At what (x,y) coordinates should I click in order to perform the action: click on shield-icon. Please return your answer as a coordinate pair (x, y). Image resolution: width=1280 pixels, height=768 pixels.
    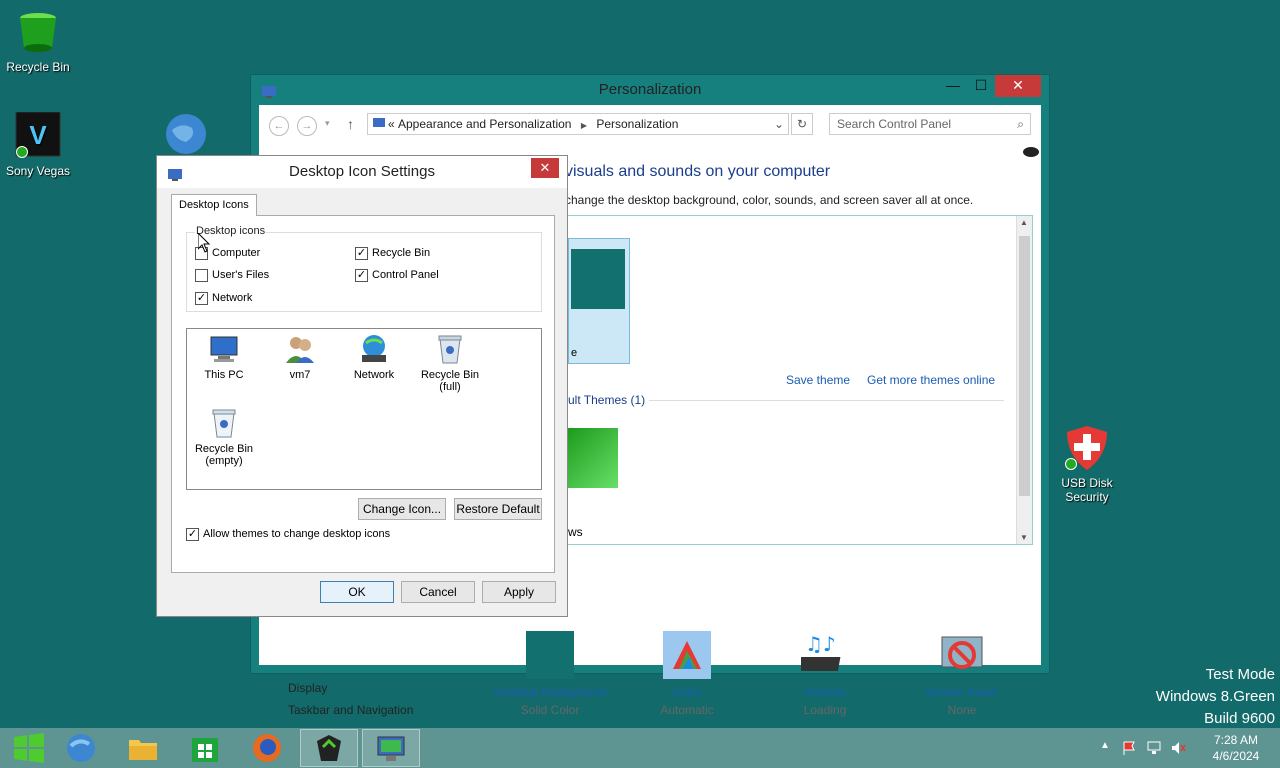
    Looking at the image, I should click on (1087, 448).